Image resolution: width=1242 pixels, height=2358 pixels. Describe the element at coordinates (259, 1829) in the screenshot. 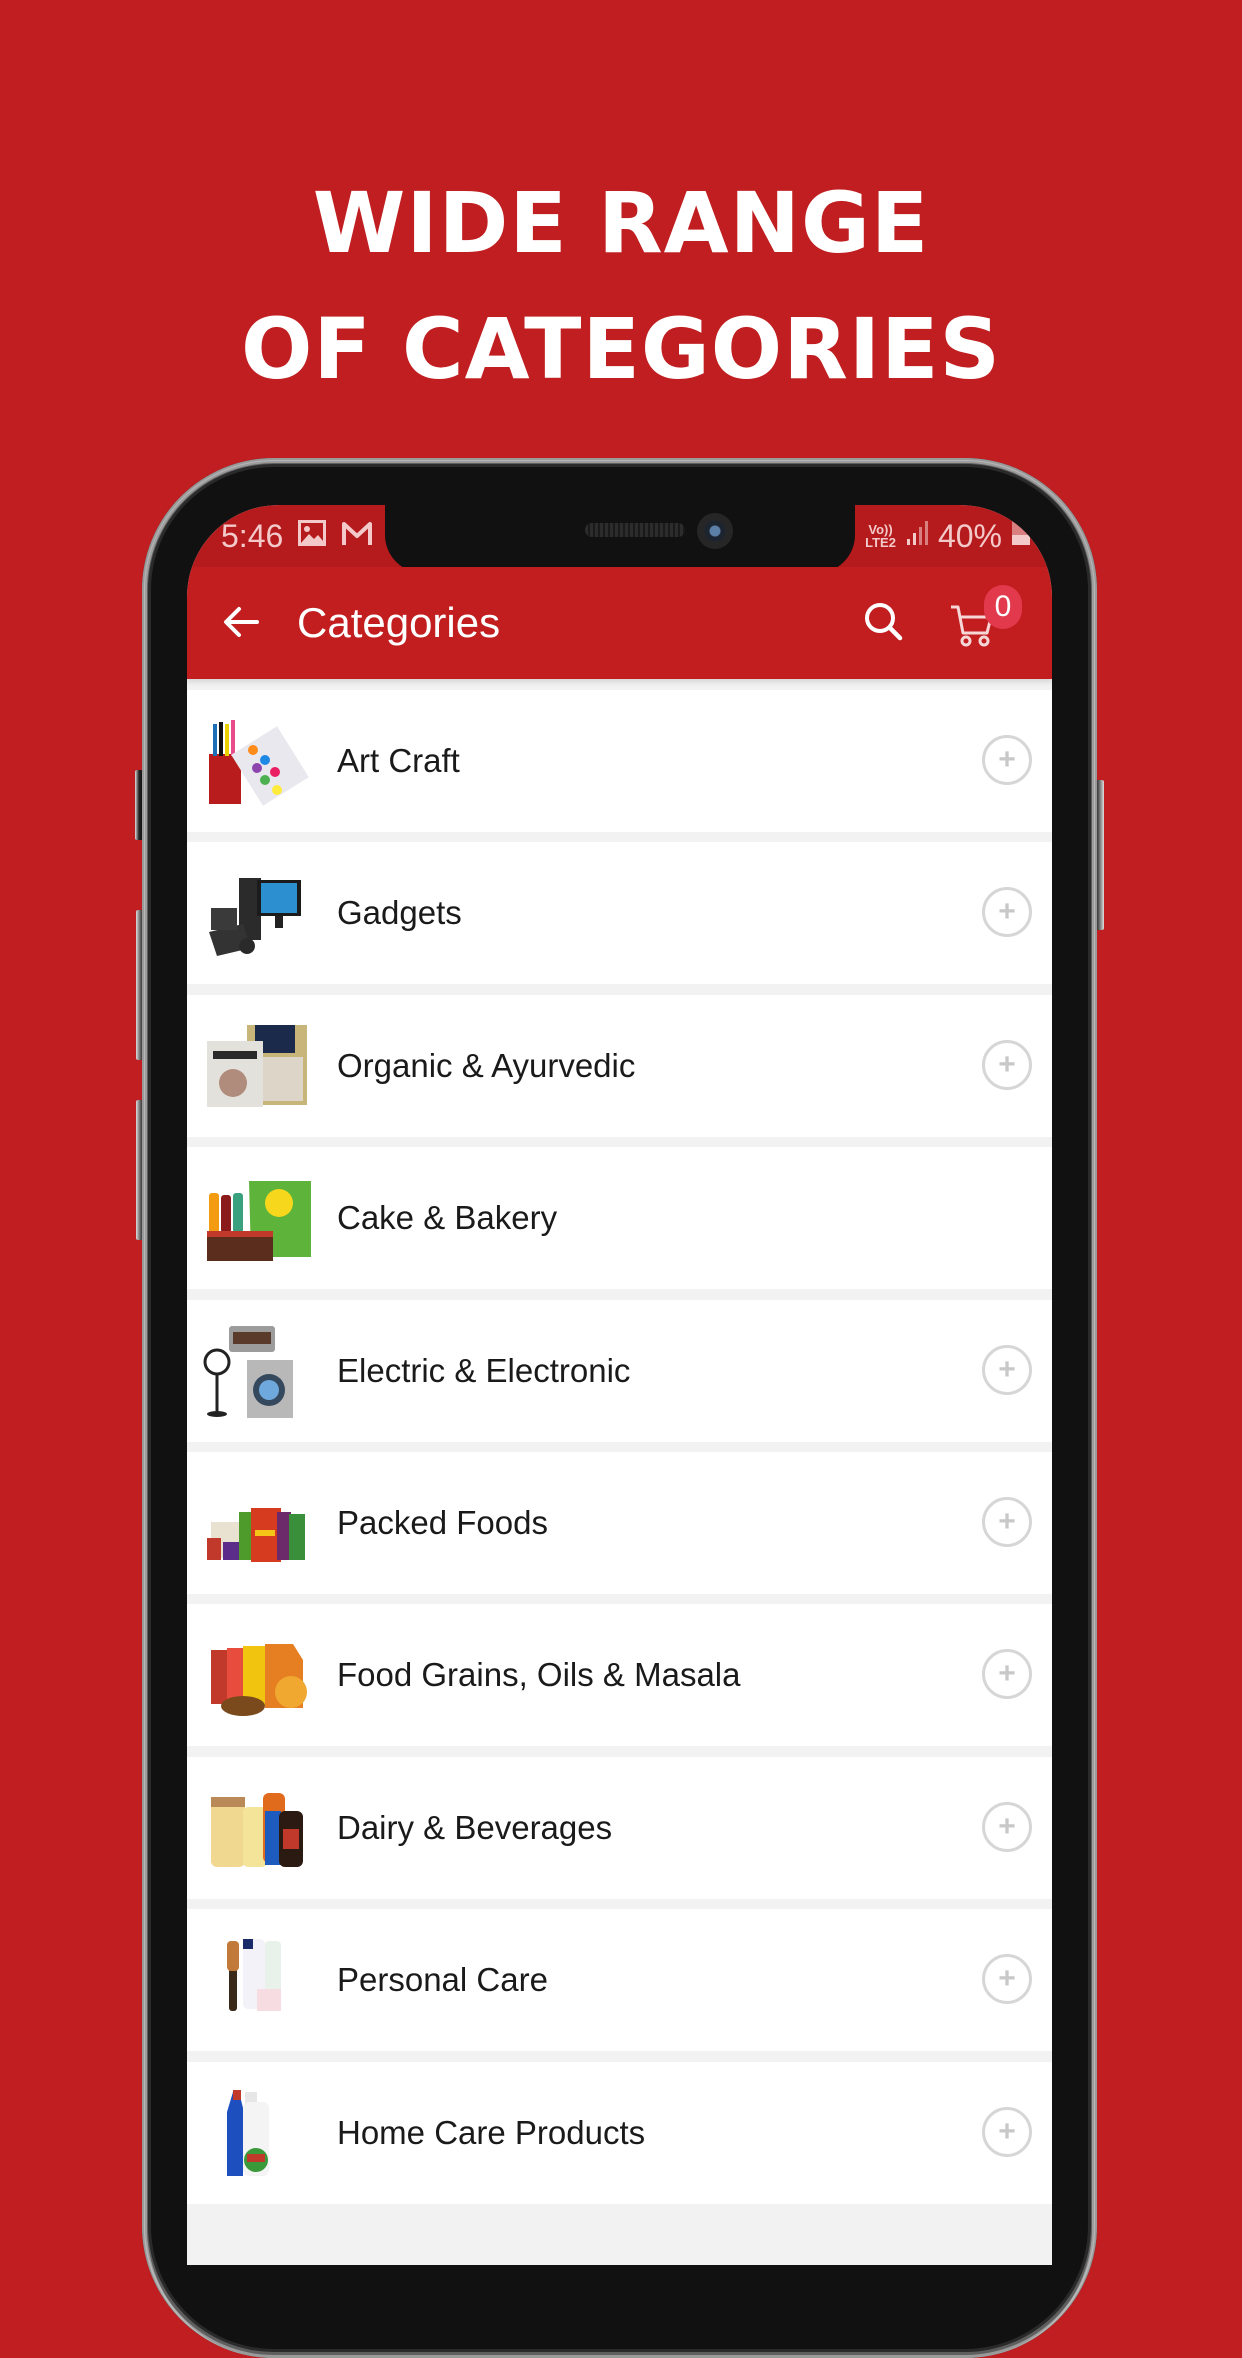

I see `dairy-image` at that location.